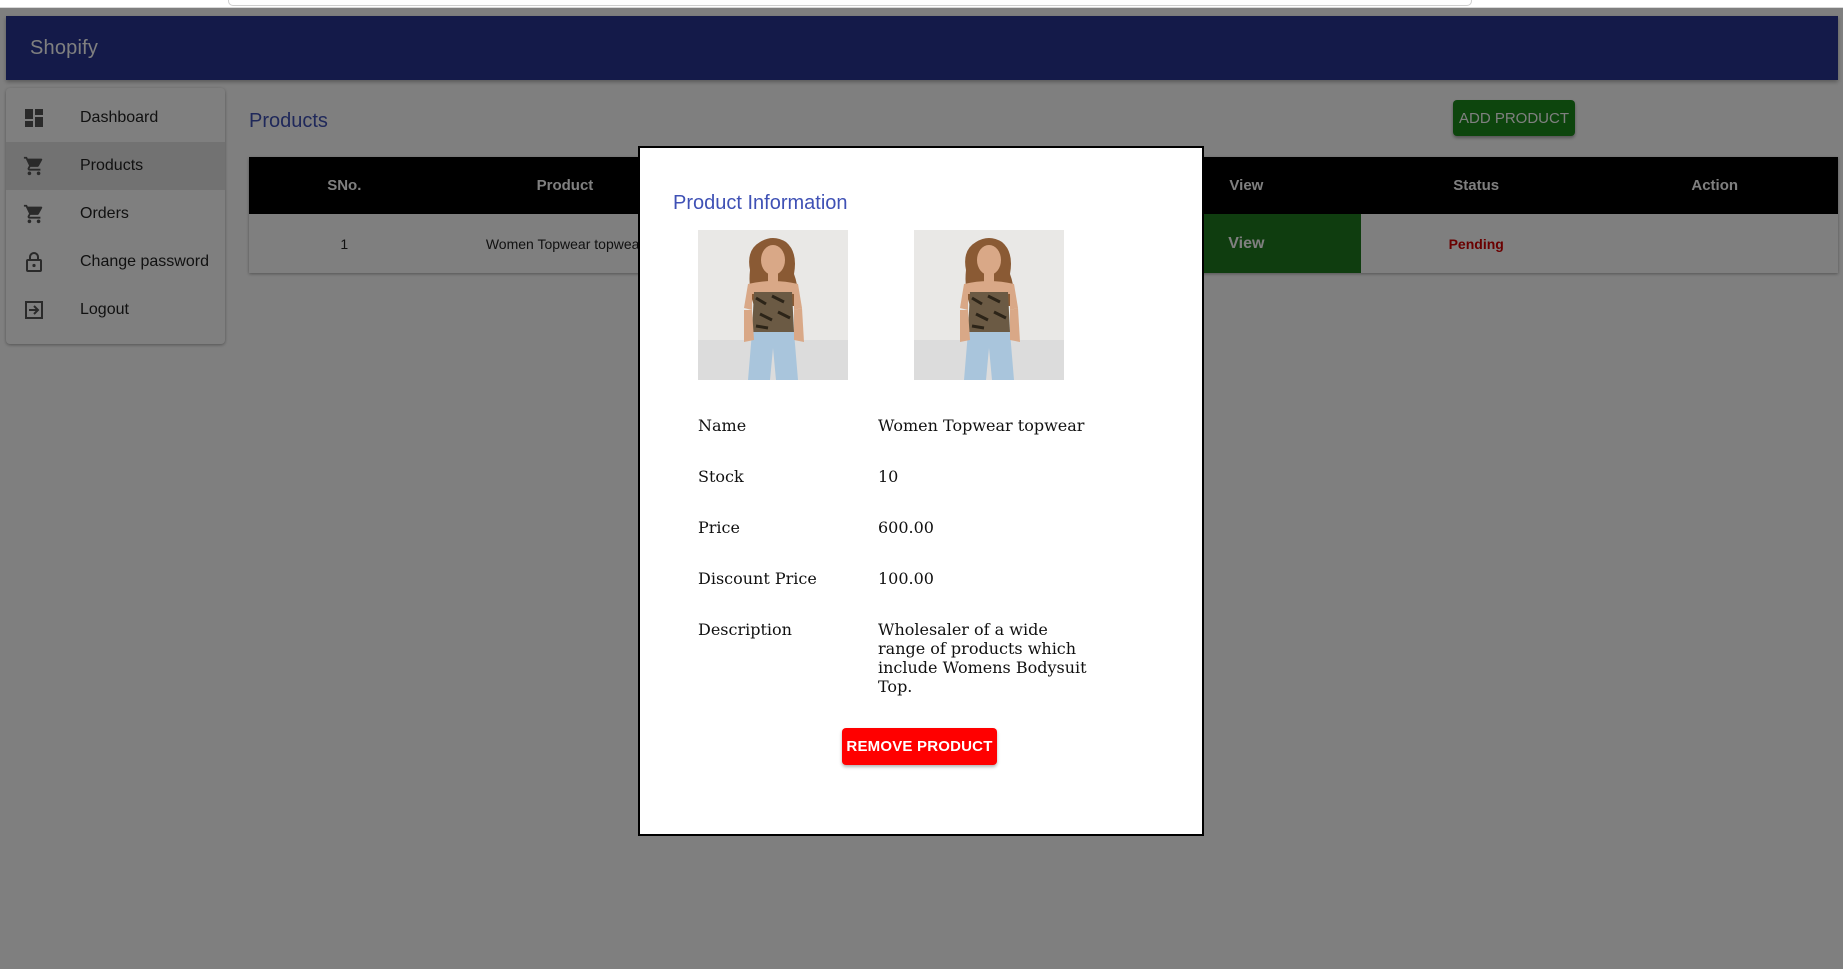 This screenshot has width=1843, height=969. What do you see at coordinates (757, 578) in the screenshot?
I see `discount-label: Discount Price` at bounding box center [757, 578].